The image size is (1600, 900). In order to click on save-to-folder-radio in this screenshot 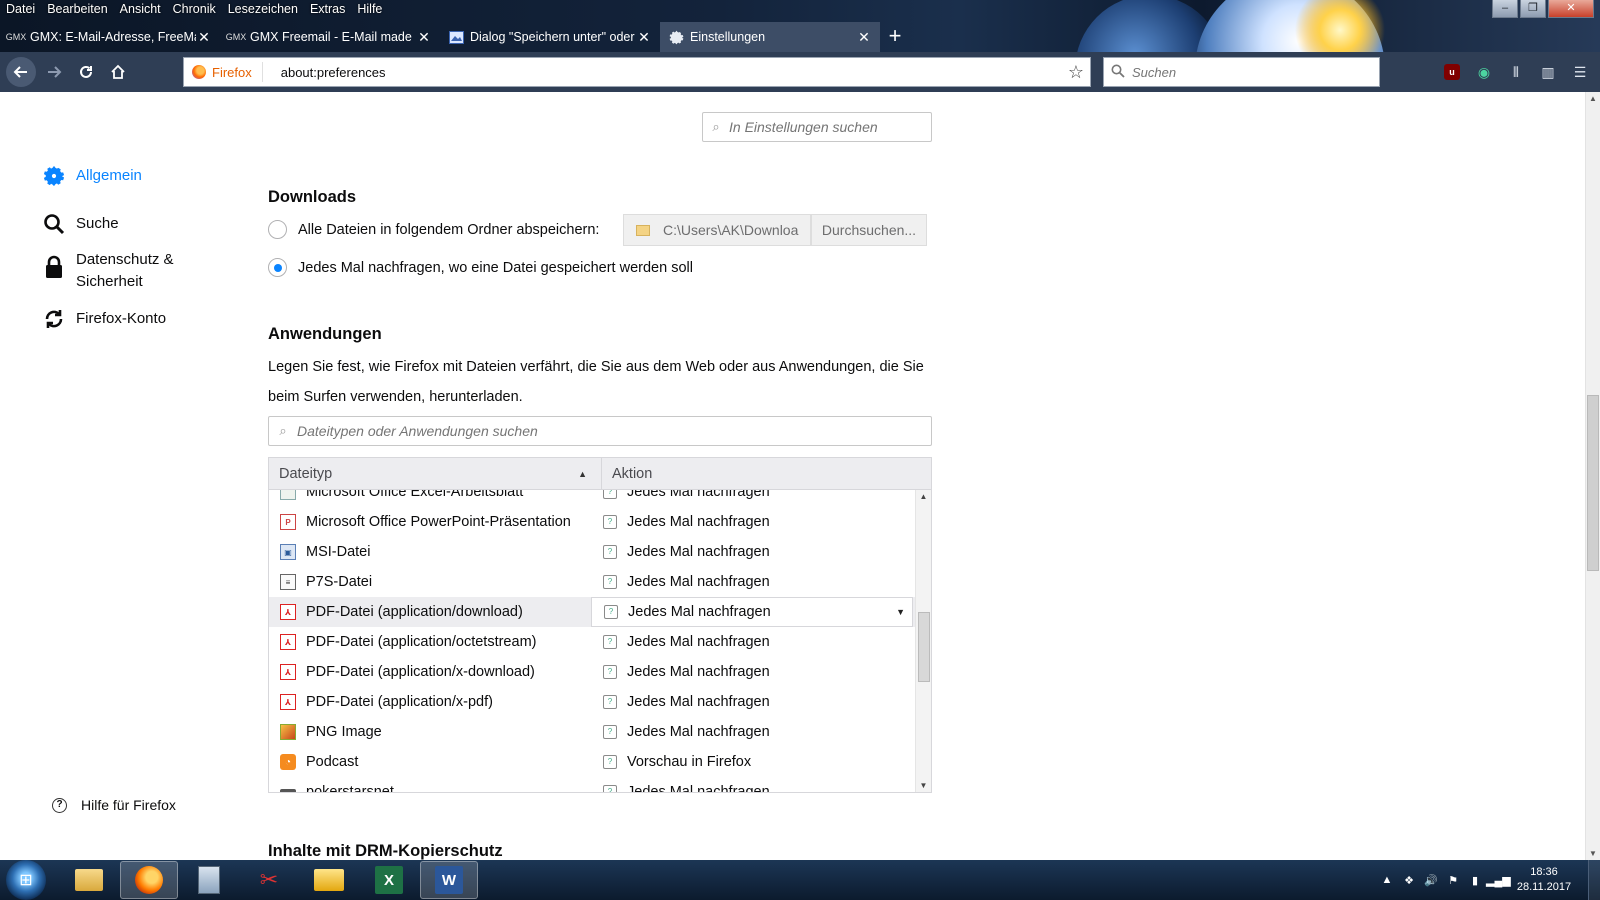, I will do `click(277, 229)`.